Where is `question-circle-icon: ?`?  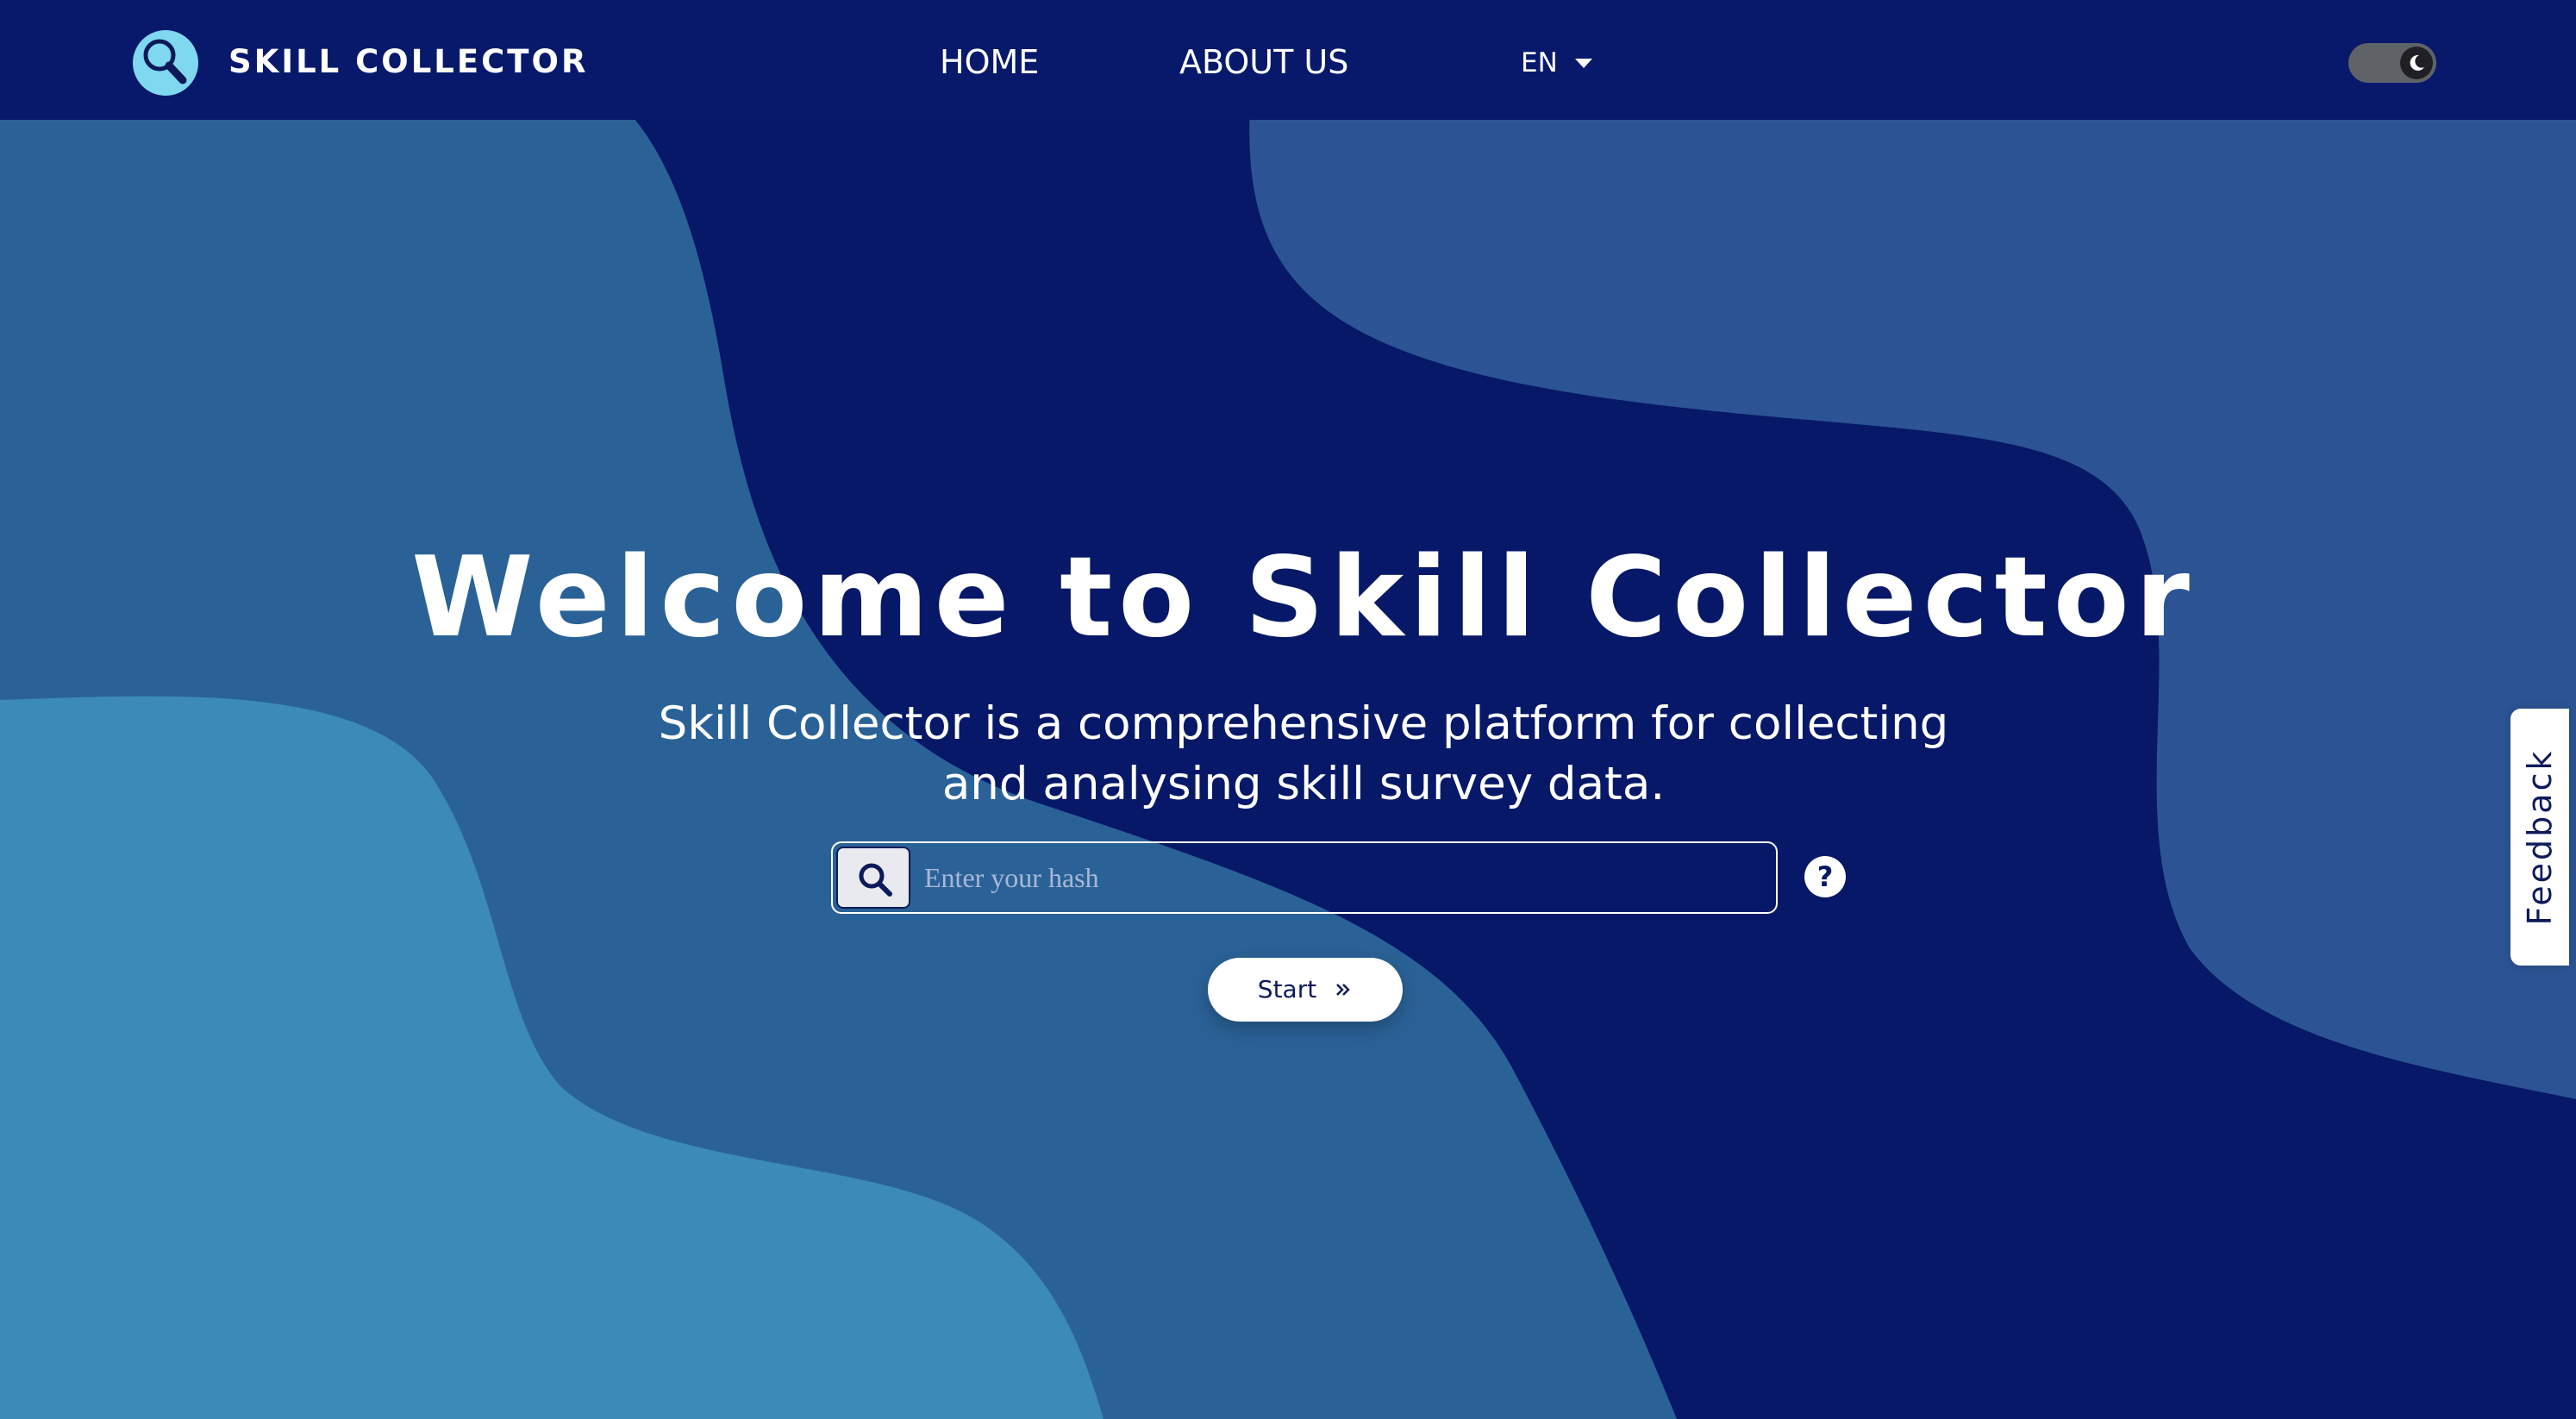
question-circle-icon: ? is located at coordinates (1825, 876).